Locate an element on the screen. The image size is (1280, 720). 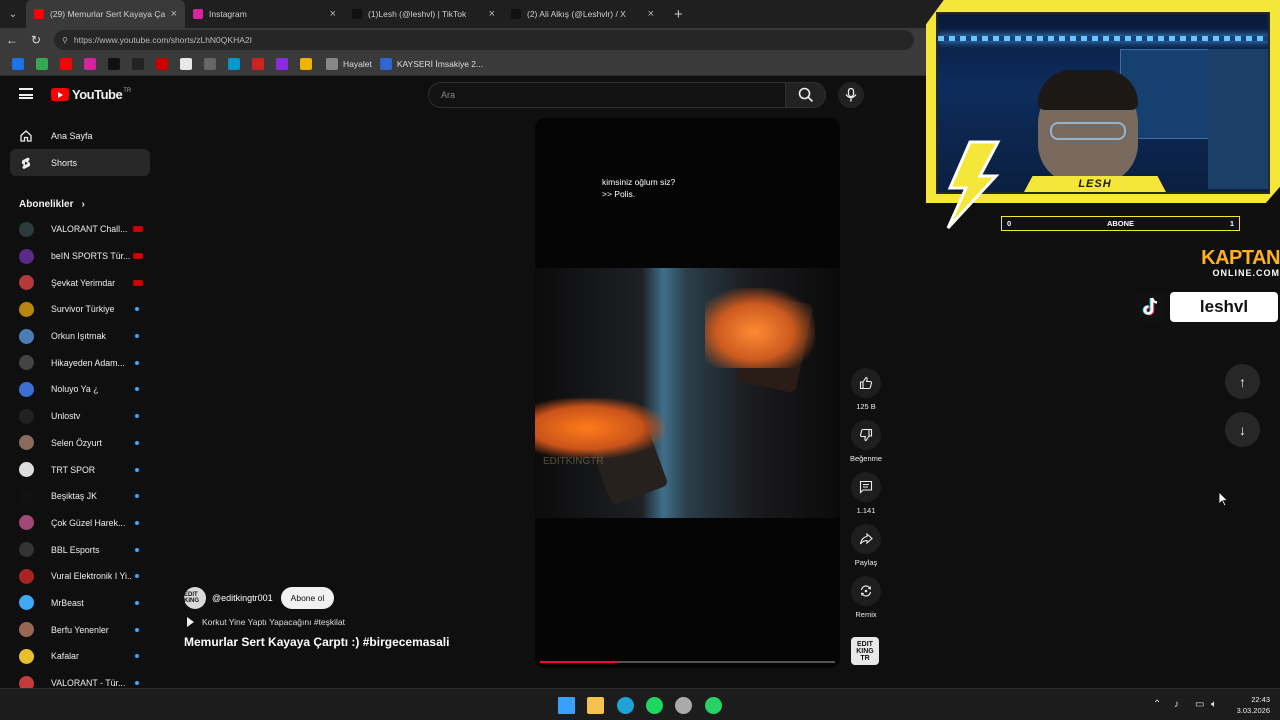
youtube-logo: YouTube TR is located at coordinates (91, 94).